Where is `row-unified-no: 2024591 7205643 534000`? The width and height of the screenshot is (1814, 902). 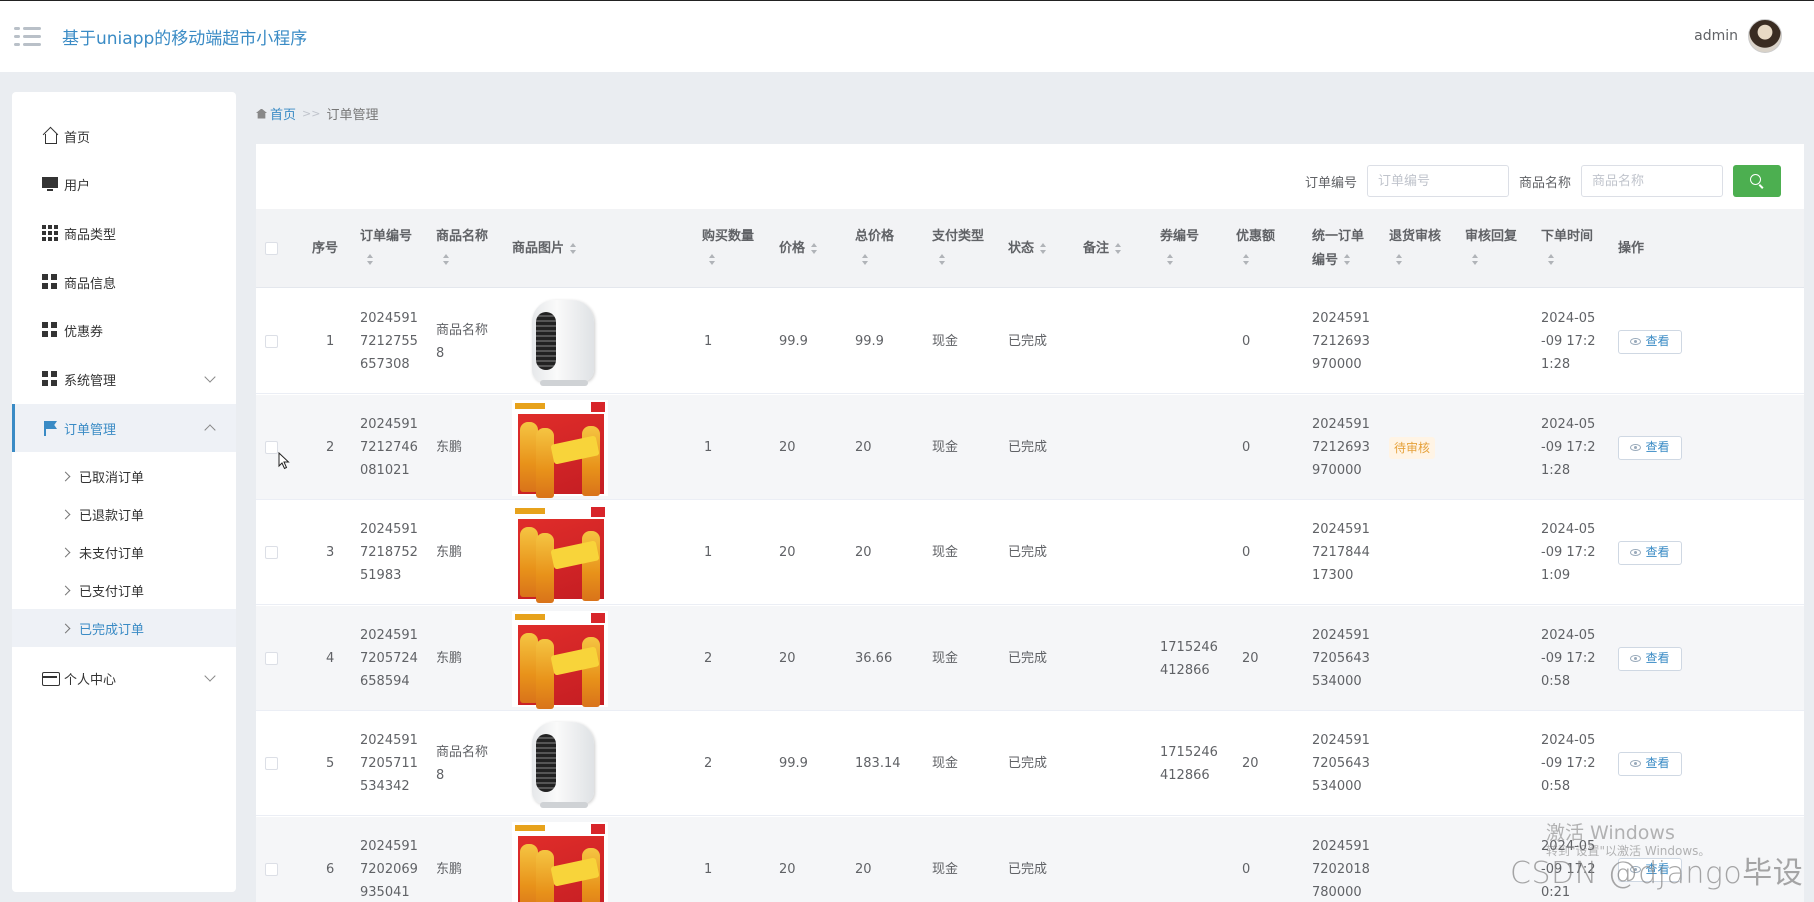
row-unified-no: 2024591 7205643 534000 is located at coordinates (1341, 658).